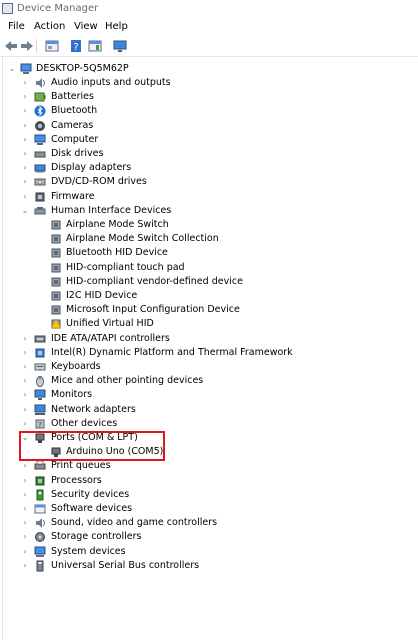  Describe the element at coordinates (209, 69) in the screenshot. I see `tree-root: ⌄ DESKTOP-5Q5M62P` at that location.